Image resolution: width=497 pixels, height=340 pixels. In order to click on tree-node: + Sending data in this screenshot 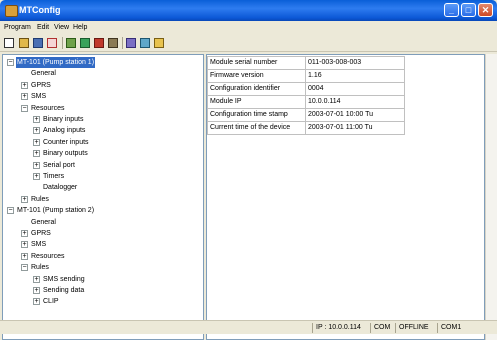, I will do `click(103, 290)`.